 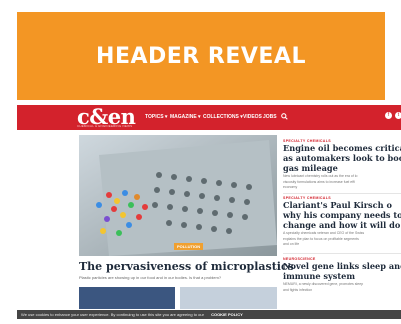 I want to click on story-headline-line: Engine oil becomes critica, so click(x=342, y=148).